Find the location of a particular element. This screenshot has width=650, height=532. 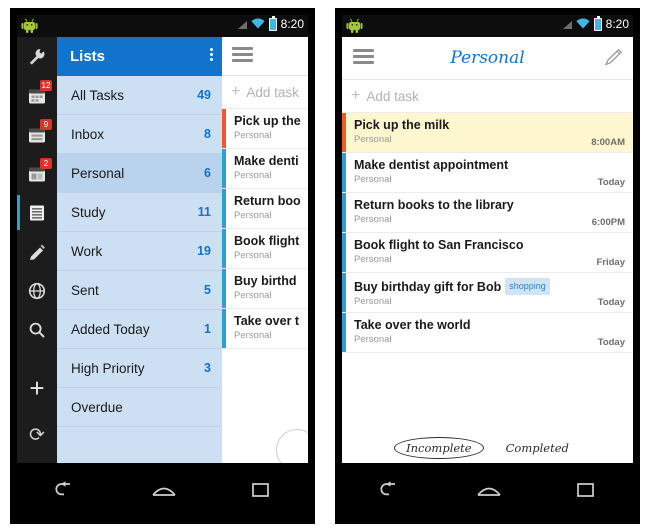

task-row: Make dentist appointment Personal Today is located at coordinates (487, 173).